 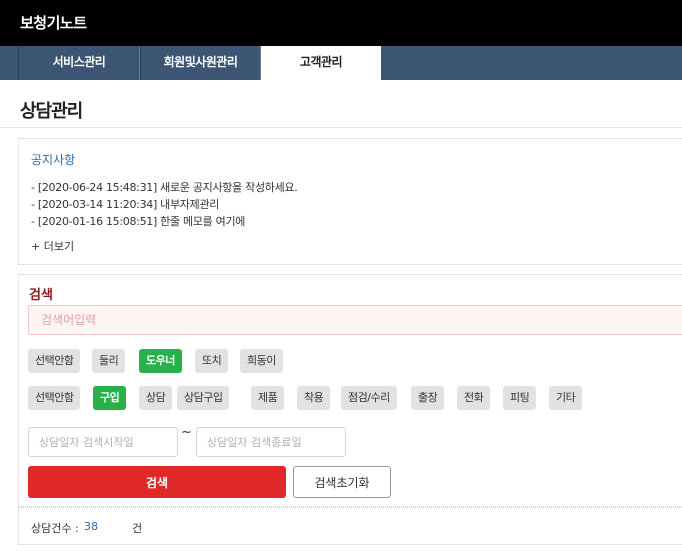 What do you see at coordinates (125, 204) in the screenshot?
I see `notice-item: - [2020-03-14 11:20:34] 내부자제관리` at bounding box center [125, 204].